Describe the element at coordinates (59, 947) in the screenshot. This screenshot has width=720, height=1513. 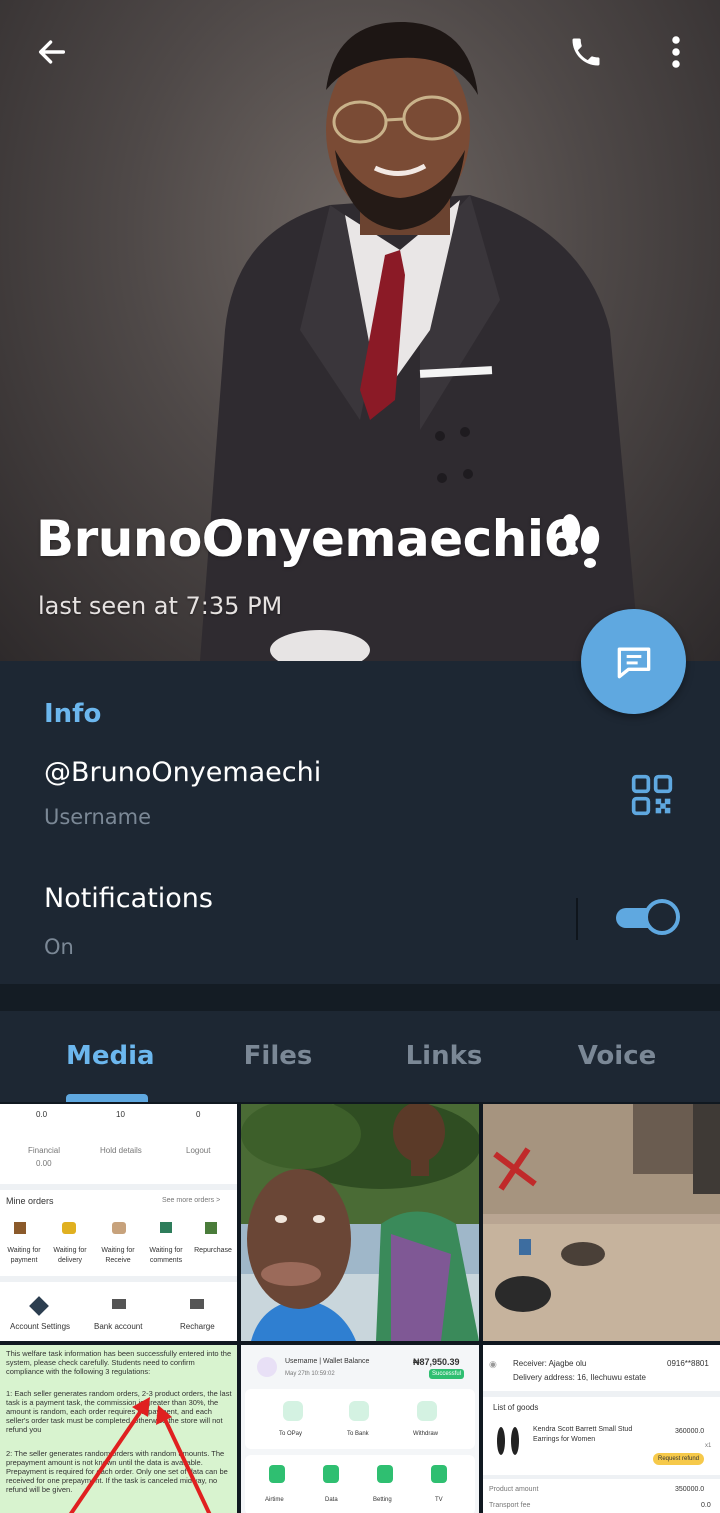
I see `notifications-value: On` at that location.